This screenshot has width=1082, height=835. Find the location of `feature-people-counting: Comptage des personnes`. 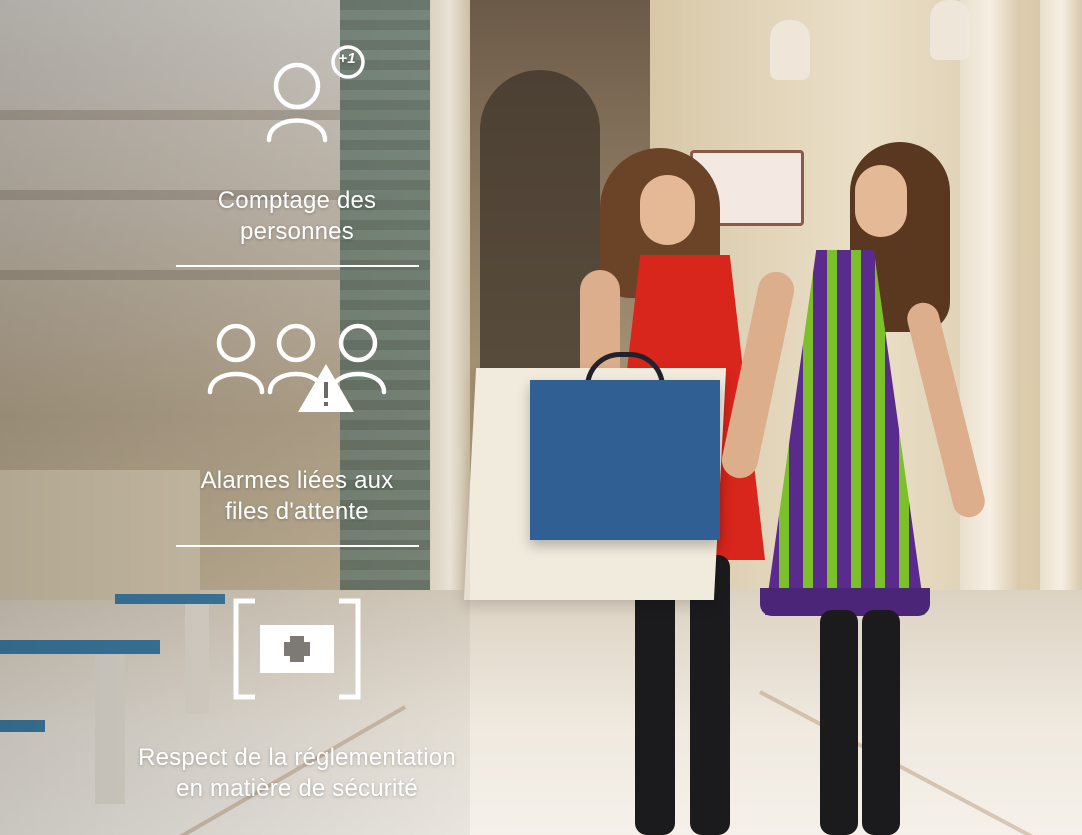

feature-people-counting: Comptage des personnes is located at coordinates (297, 216).